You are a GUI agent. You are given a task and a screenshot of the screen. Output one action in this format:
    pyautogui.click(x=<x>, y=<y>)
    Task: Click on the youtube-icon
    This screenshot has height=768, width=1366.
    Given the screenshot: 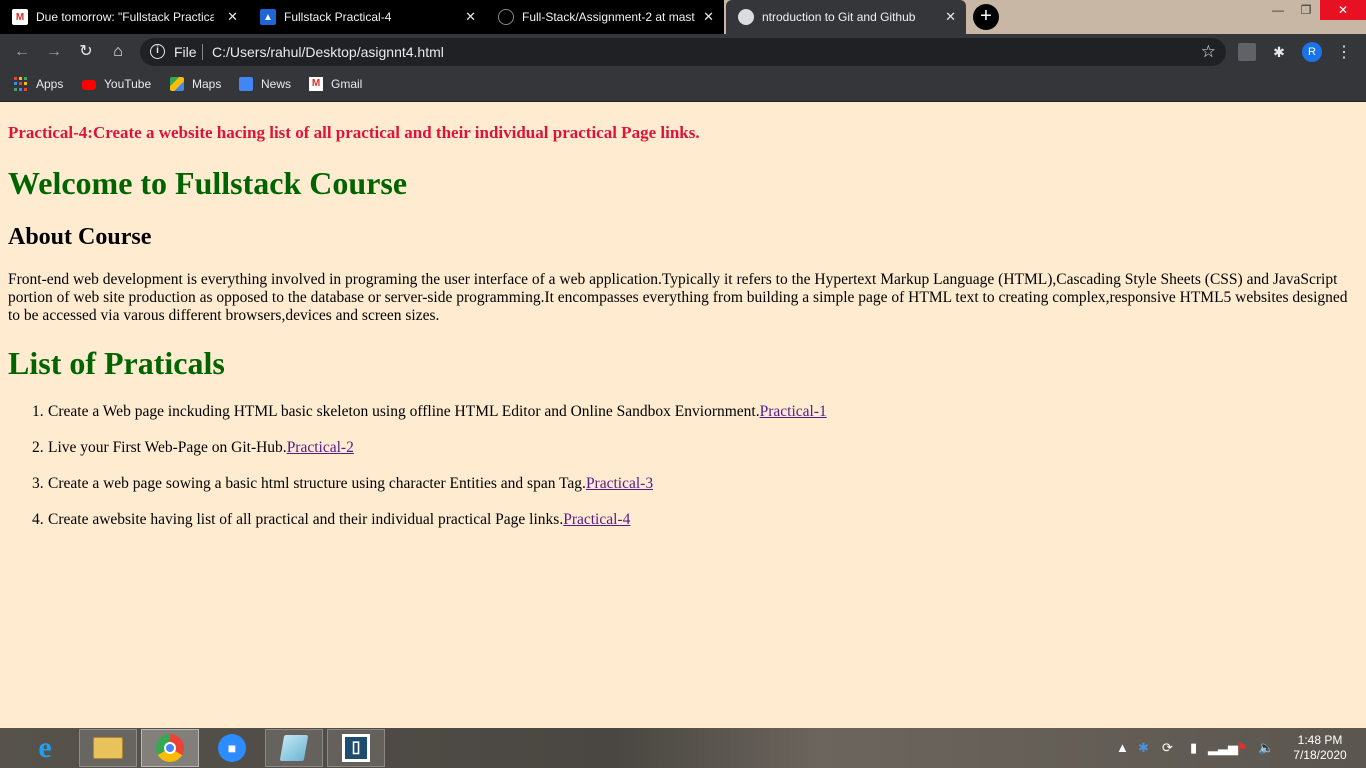 What is the action you would take?
    pyautogui.click(x=89, y=84)
    